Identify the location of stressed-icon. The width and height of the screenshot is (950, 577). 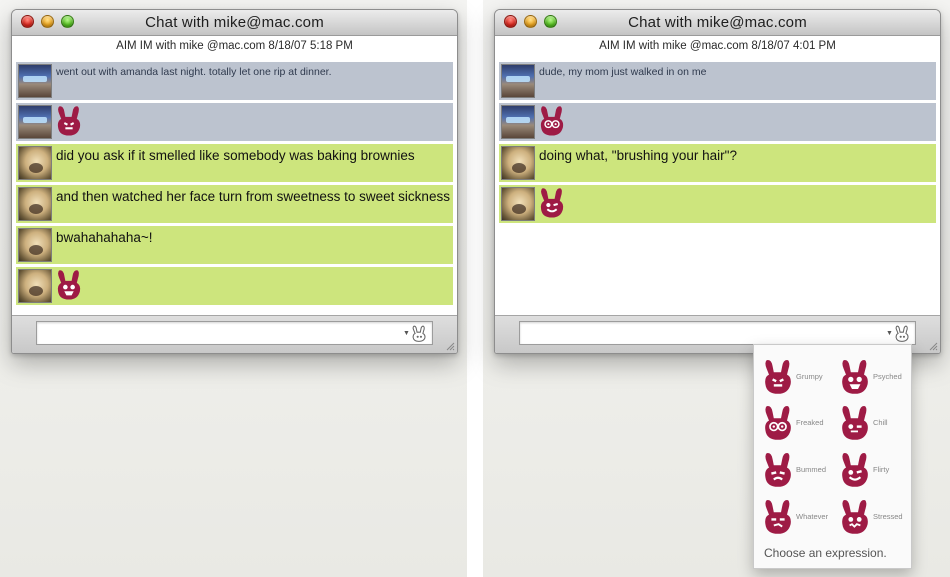
(855, 517).